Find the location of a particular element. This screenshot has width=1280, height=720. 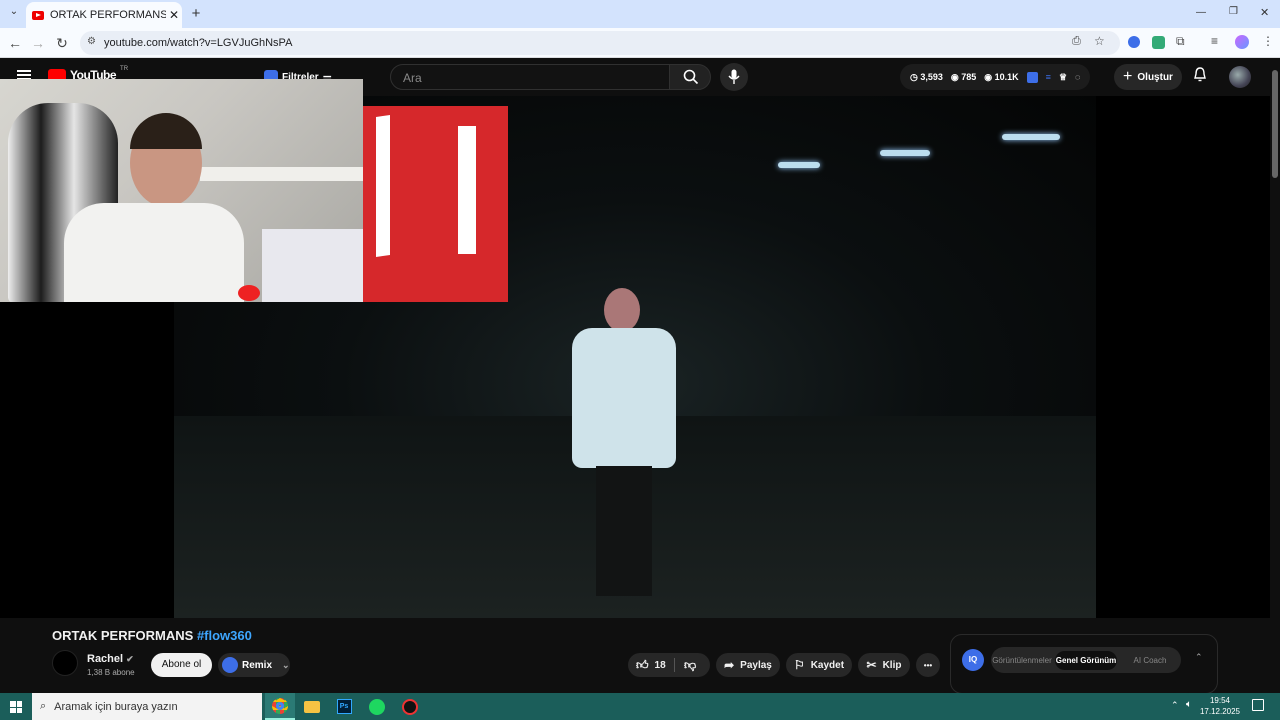

like-button: 👍︎ 18 👎︎ is located at coordinates (669, 665).